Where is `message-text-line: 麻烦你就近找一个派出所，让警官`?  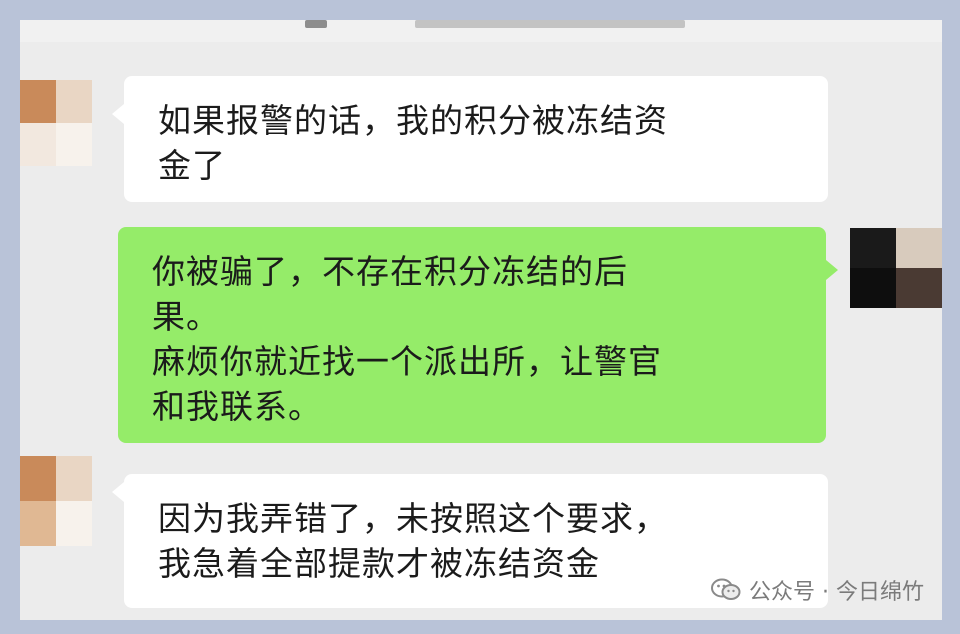 message-text-line: 麻烦你就近找一个派出所，让警官 is located at coordinates (407, 361).